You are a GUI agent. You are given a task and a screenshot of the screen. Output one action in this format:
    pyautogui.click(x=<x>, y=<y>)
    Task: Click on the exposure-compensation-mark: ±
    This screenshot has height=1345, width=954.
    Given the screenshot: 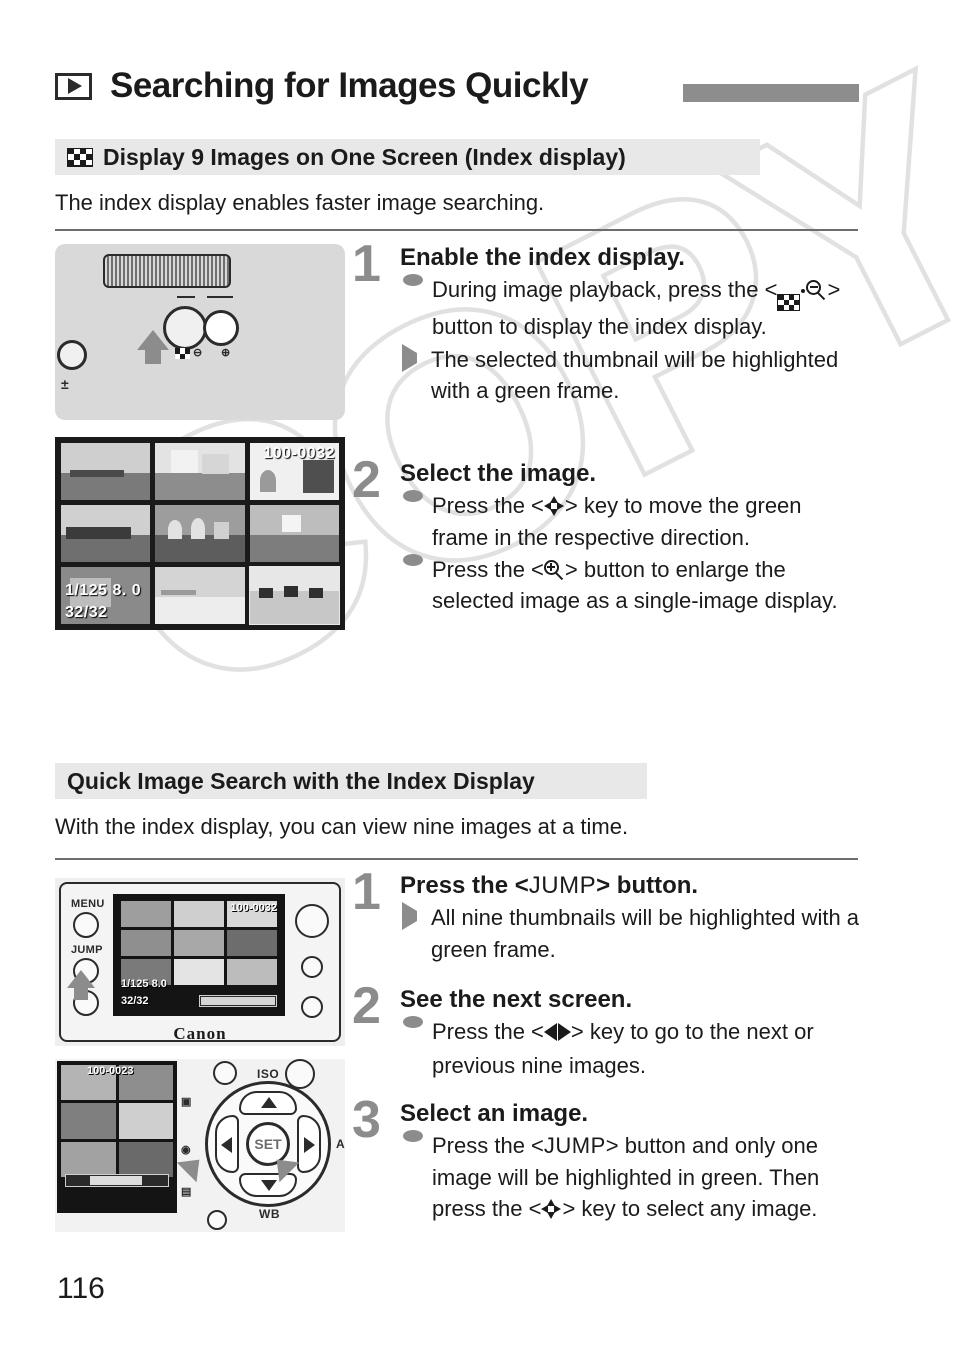 What is the action you would take?
    pyautogui.click(x=65, y=384)
    